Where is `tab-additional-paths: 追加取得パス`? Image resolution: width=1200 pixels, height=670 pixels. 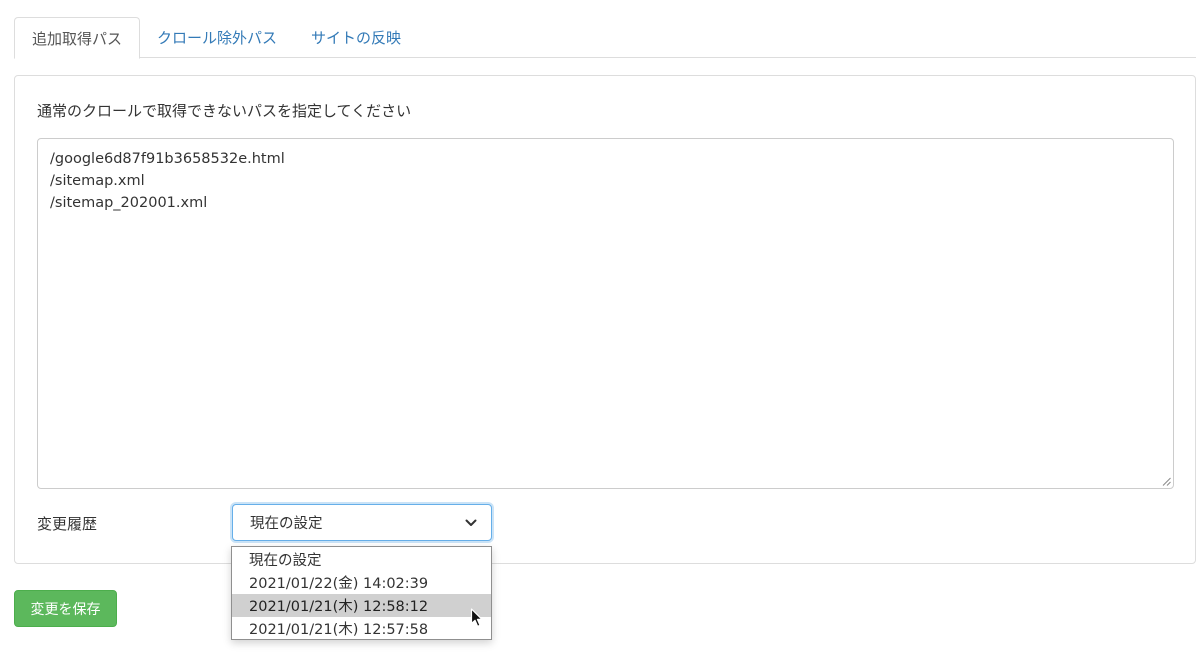
tab-additional-paths: 追加取得パス is located at coordinates (77, 38).